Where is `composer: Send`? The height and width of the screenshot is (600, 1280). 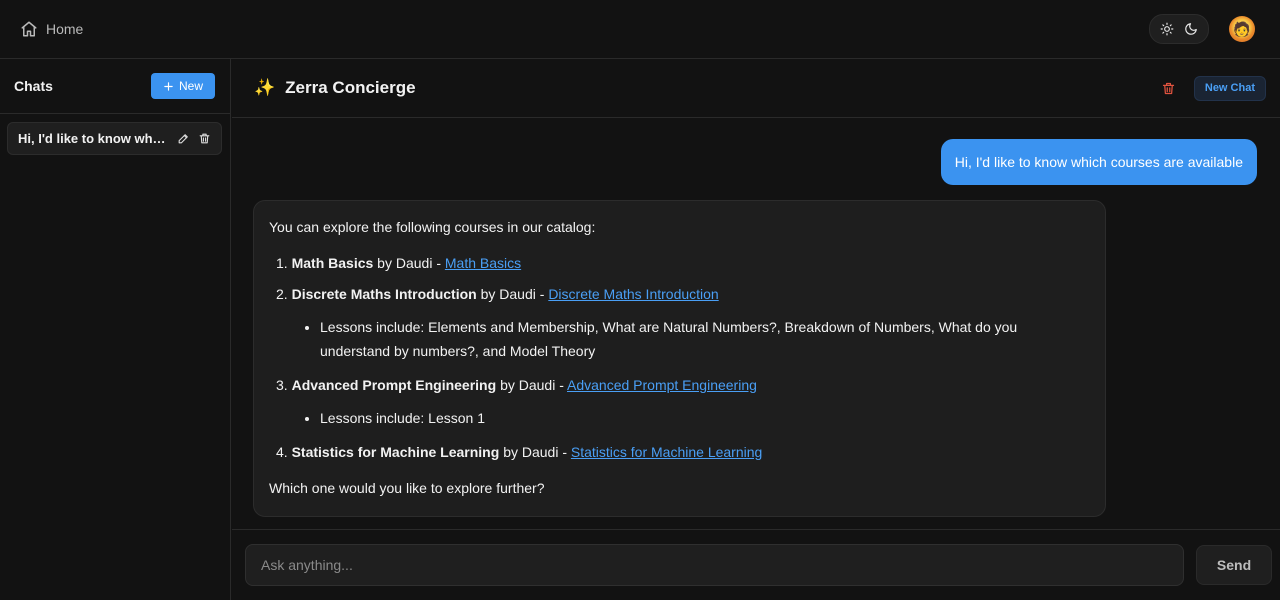 composer: Send is located at coordinates (756, 564).